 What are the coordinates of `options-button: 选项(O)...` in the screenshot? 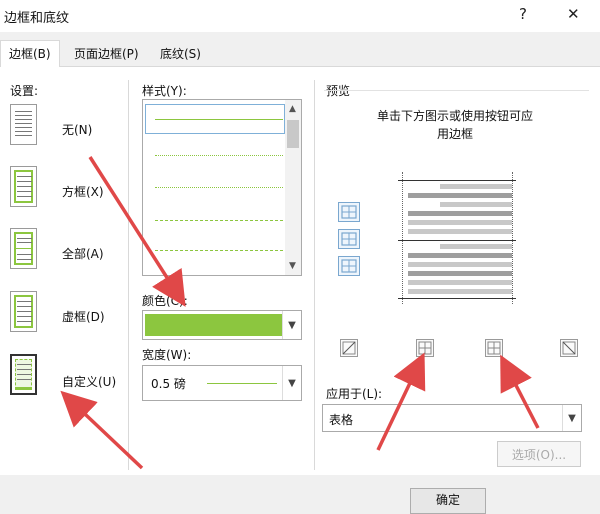 It's located at (539, 454).